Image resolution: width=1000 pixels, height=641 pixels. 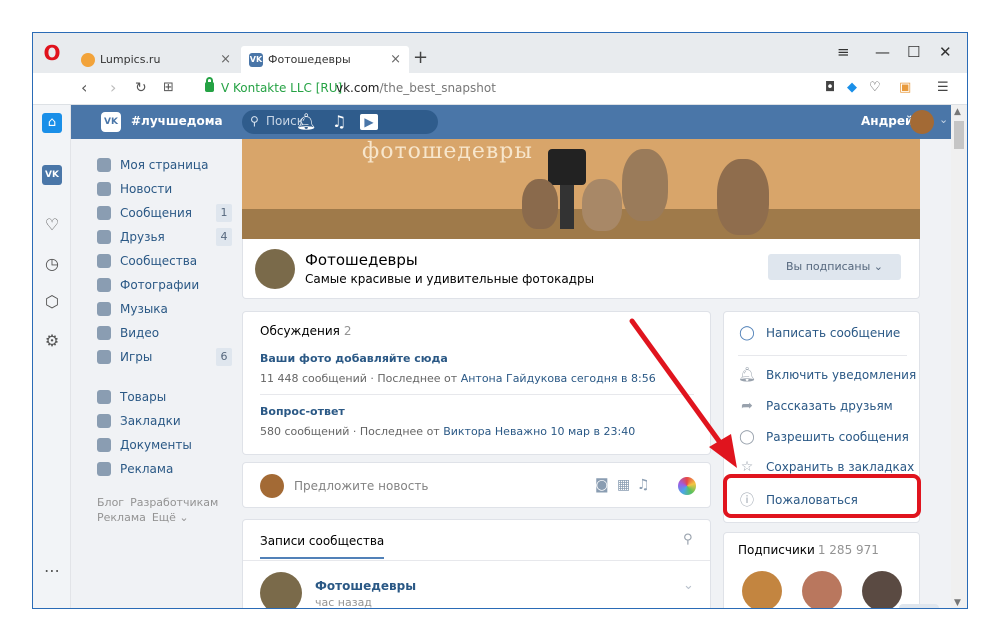 I want to click on home-icon: ⌂, so click(x=52, y=123).